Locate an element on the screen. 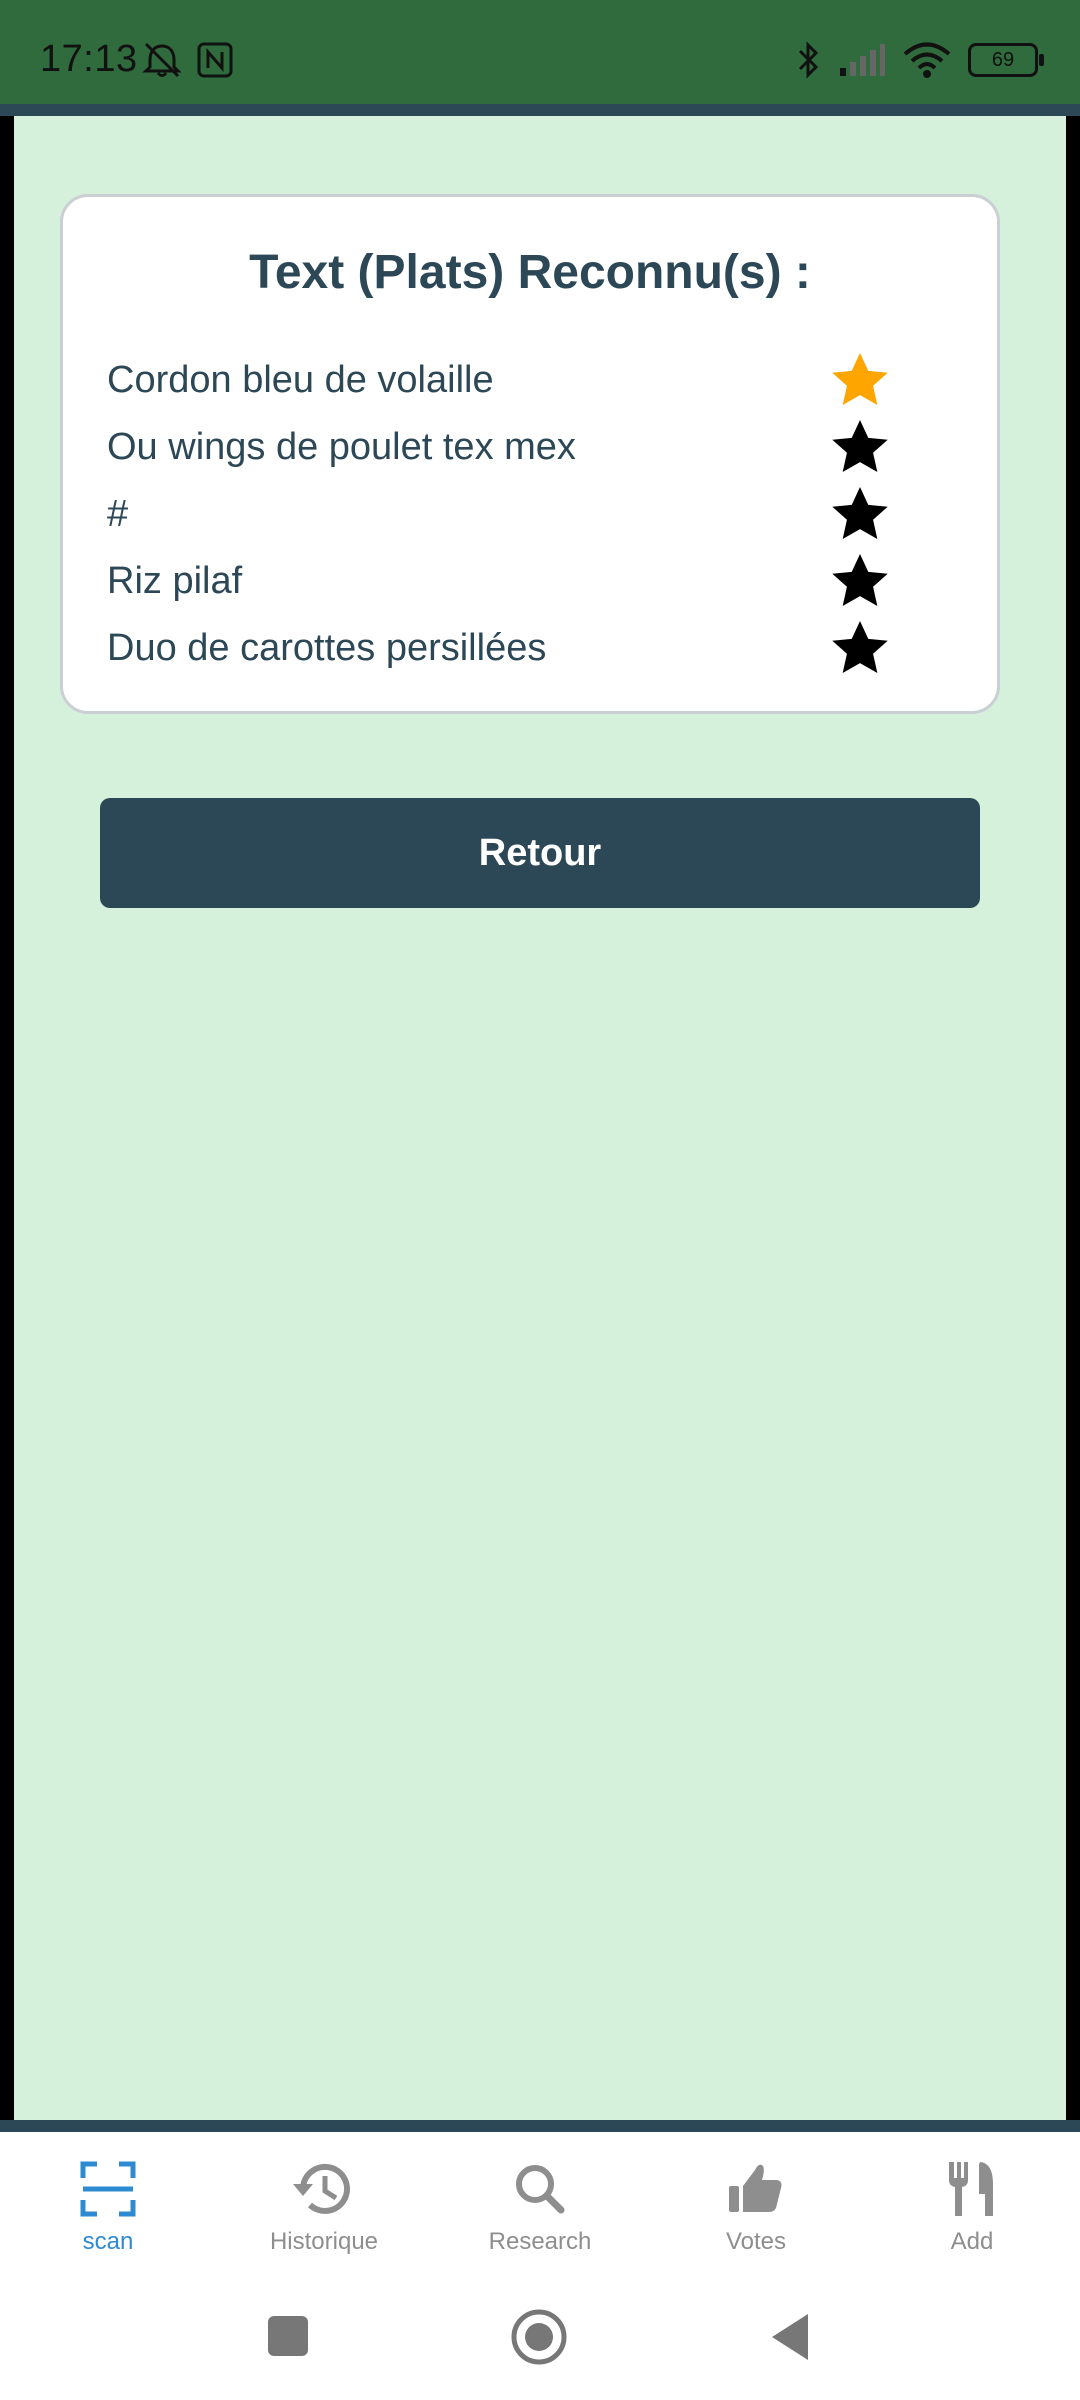 Image resolution: width=1080 pixels, height=2400 pixels. dish-label: # is located at coordinates (118, 514).